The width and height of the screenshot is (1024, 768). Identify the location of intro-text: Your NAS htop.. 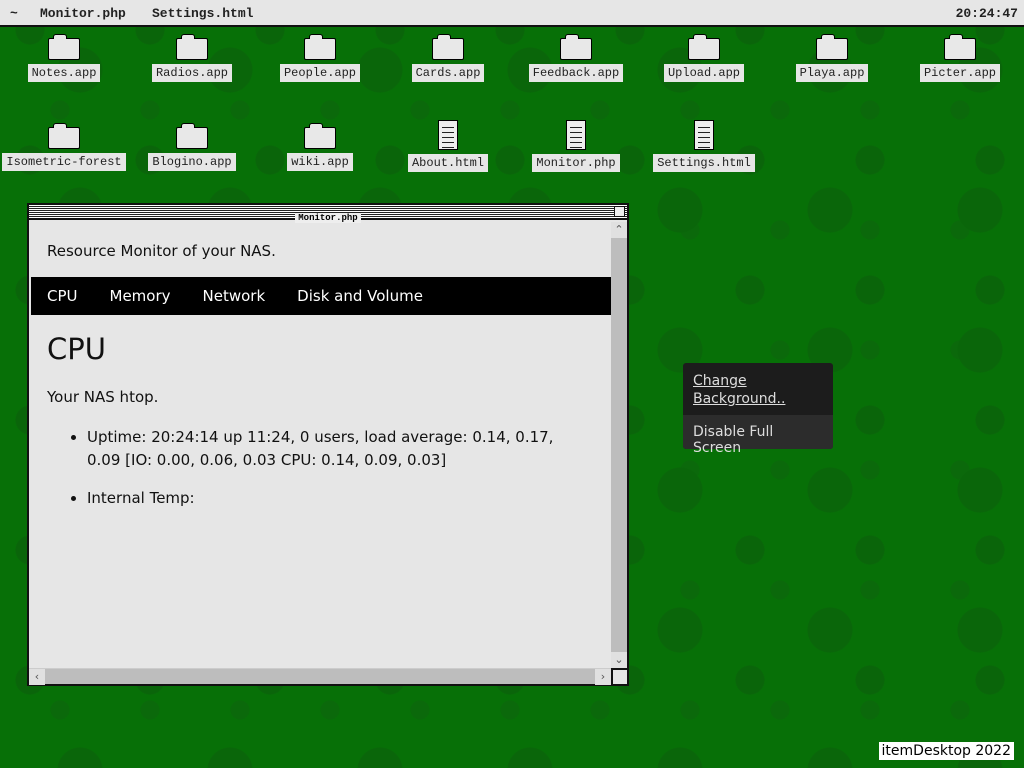
(103, 397).